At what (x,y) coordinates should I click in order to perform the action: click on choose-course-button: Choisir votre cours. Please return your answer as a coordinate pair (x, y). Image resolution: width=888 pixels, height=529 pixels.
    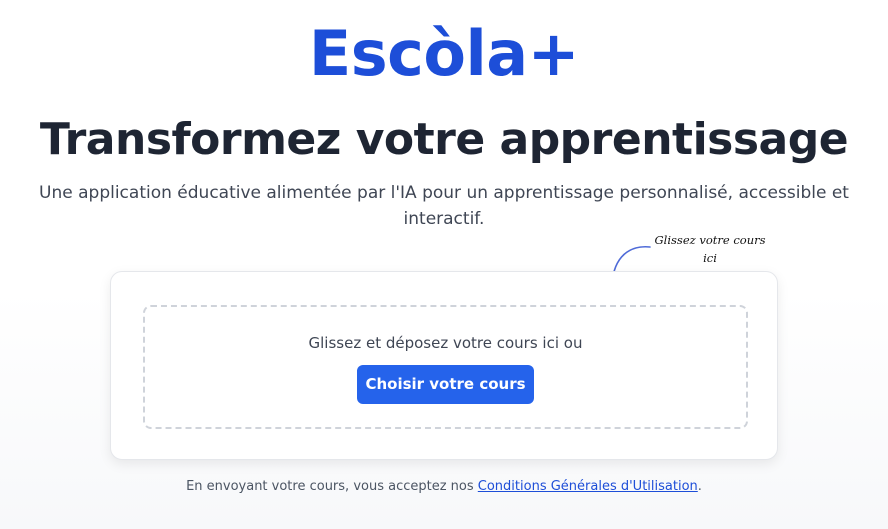
    Looking at the image, I should click on (445, 384).